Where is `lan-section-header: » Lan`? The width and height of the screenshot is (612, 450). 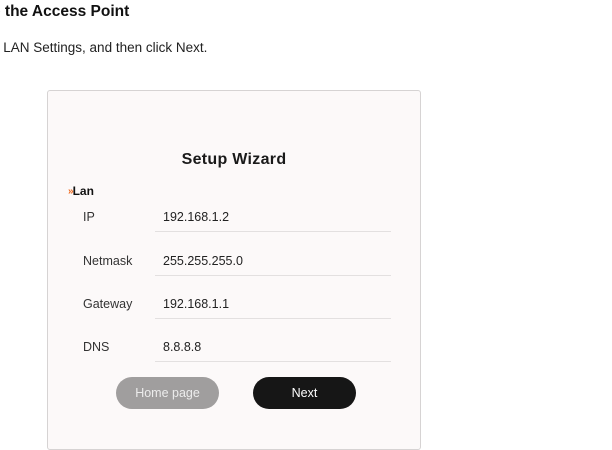
lan-section-header: » Lan is located at coordinates (81, 191).